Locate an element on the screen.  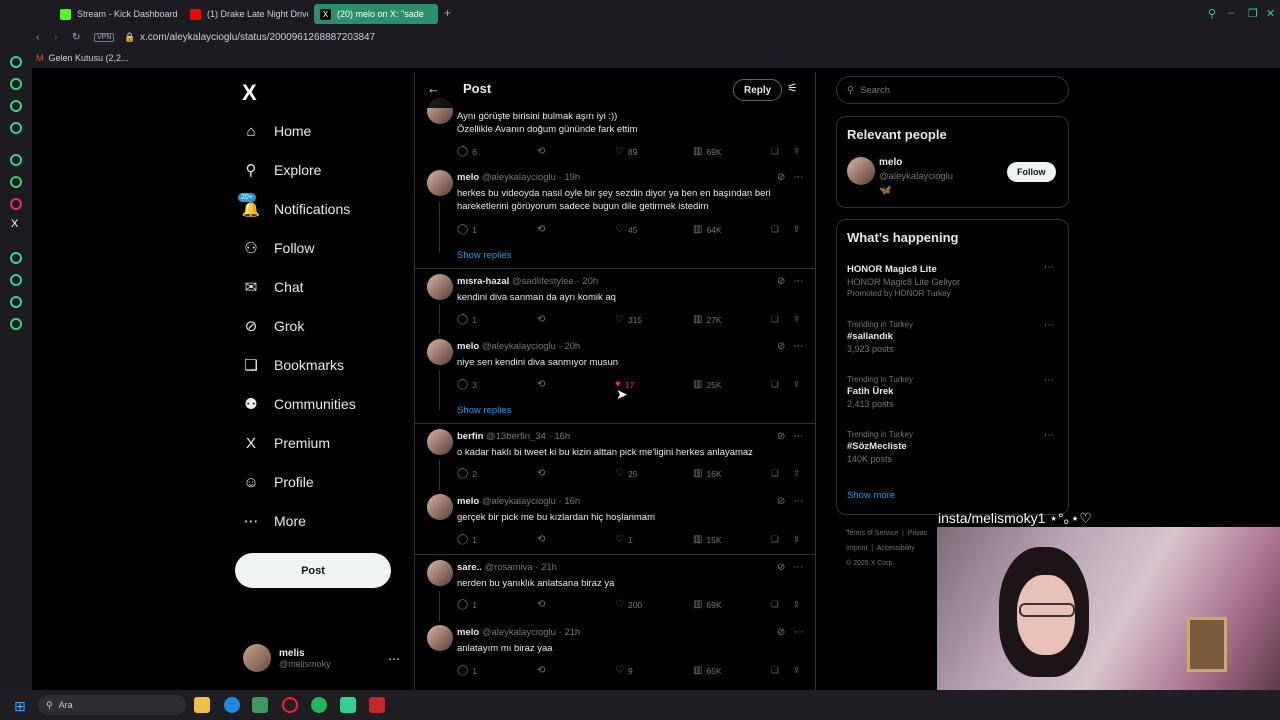
new-tab-icon: + is located at coordinates (447, 13).